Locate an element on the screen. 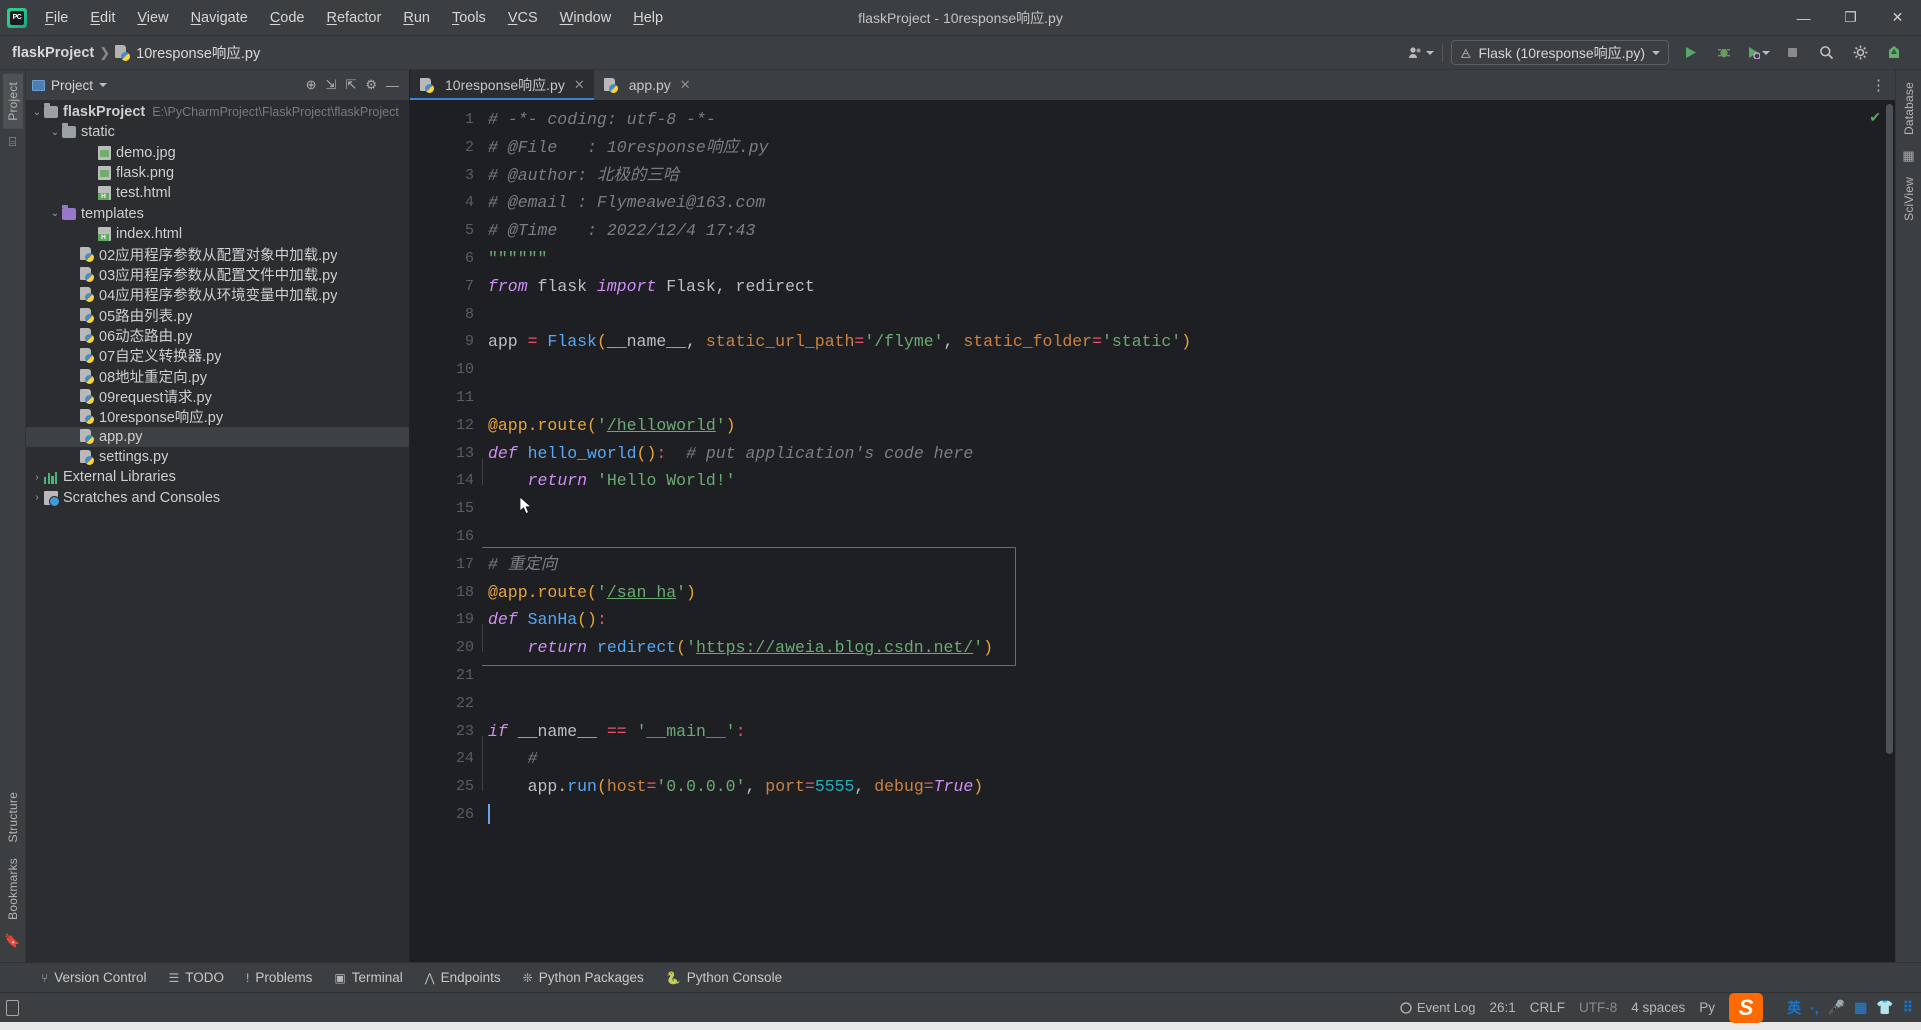 This screenshot has width=1921, height=1030. layout-icon is located at coordinates (12, 1007).